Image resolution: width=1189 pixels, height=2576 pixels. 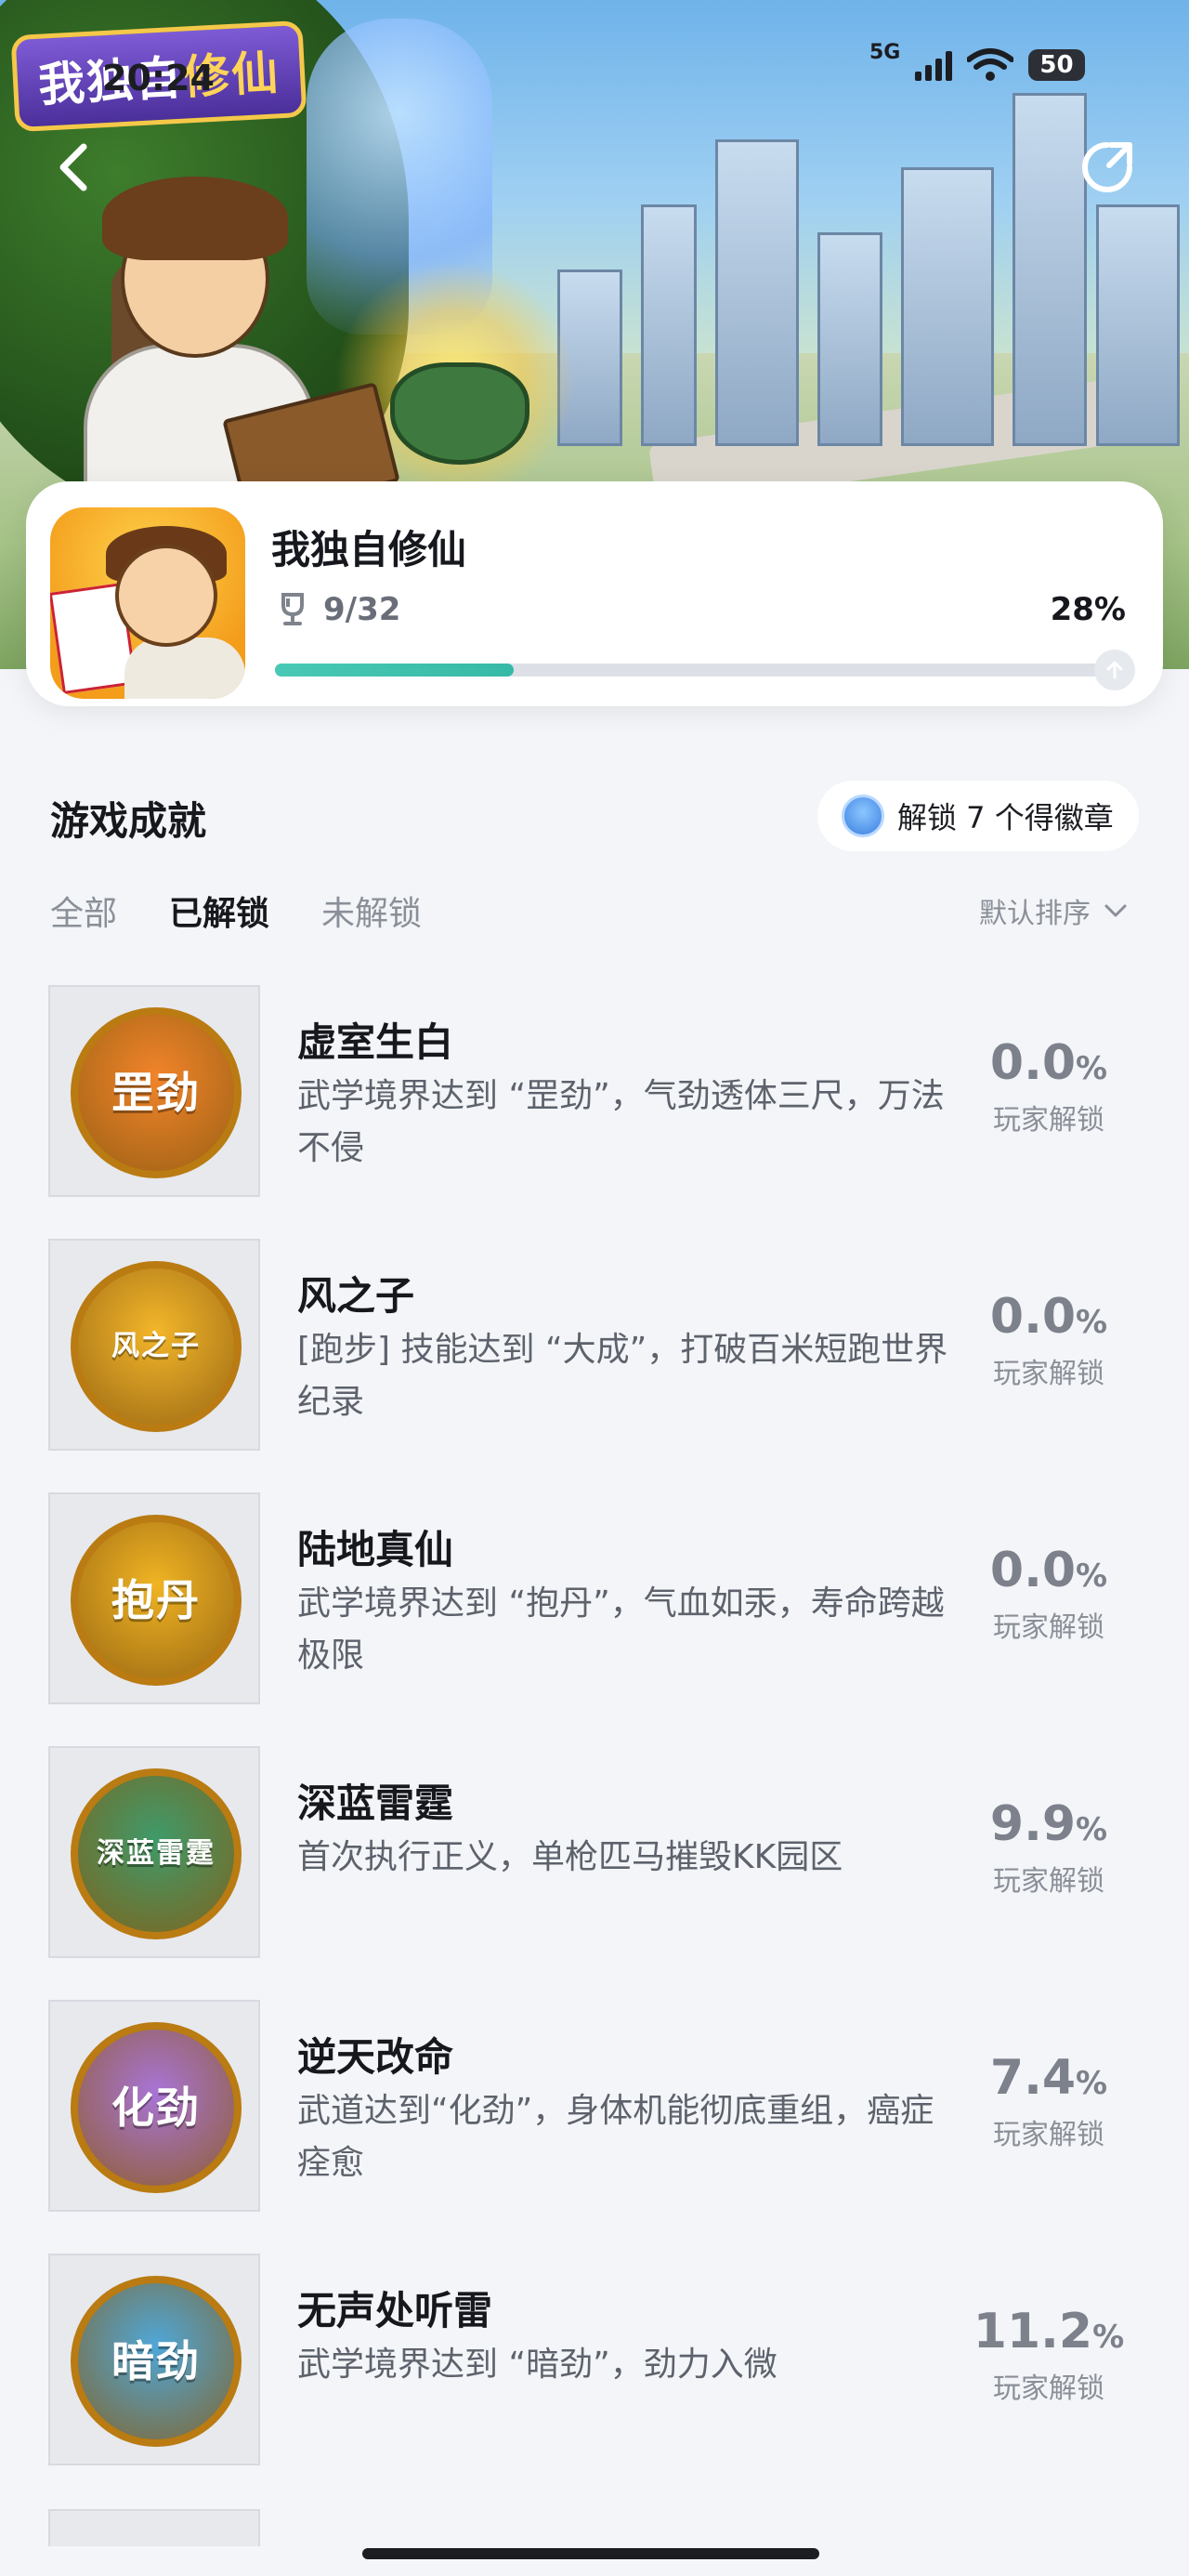 I want to click on status-time: 20:24, so click(x=158, y=78).